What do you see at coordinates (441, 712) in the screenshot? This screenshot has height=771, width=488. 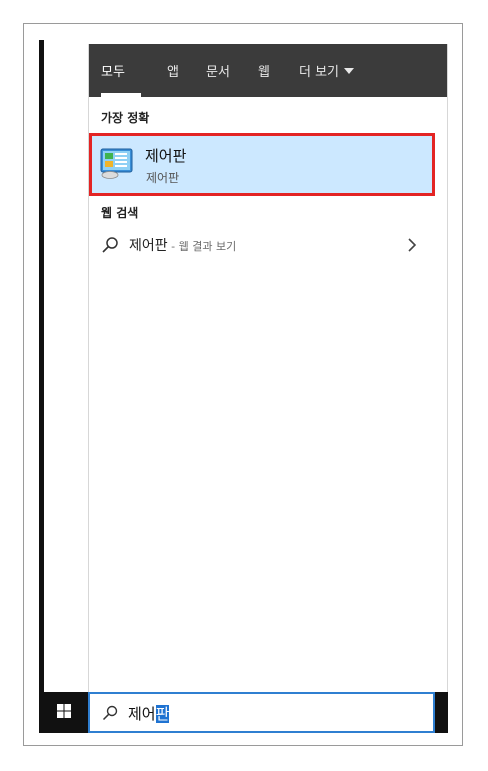 I see `taskbar-edge` at bounding box center [441, 712].